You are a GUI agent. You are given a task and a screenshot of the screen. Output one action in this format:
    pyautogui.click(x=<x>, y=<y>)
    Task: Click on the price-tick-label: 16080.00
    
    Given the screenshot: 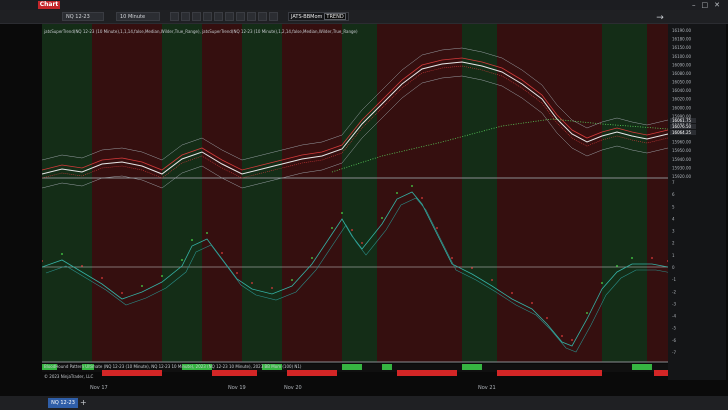 What is the action you would take?
    pyautogui.click(x=682, y=73)
    